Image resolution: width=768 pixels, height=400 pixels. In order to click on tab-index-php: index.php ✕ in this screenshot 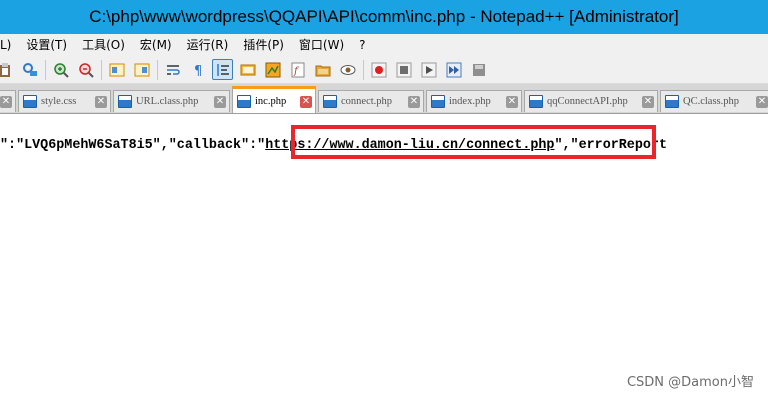, I will do `click(474, 101)`.